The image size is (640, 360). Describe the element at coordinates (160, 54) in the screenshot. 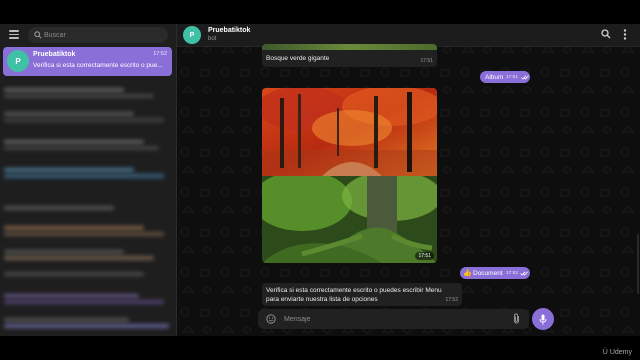

I see `chat-time: 17:52` at that location.